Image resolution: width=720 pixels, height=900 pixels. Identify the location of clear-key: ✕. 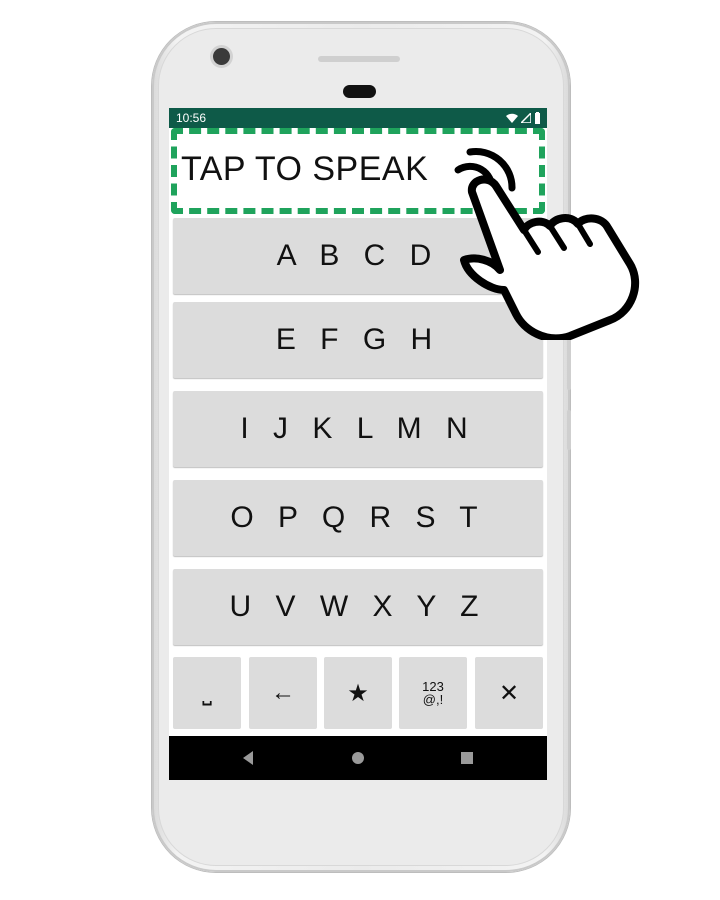
(509, 693).